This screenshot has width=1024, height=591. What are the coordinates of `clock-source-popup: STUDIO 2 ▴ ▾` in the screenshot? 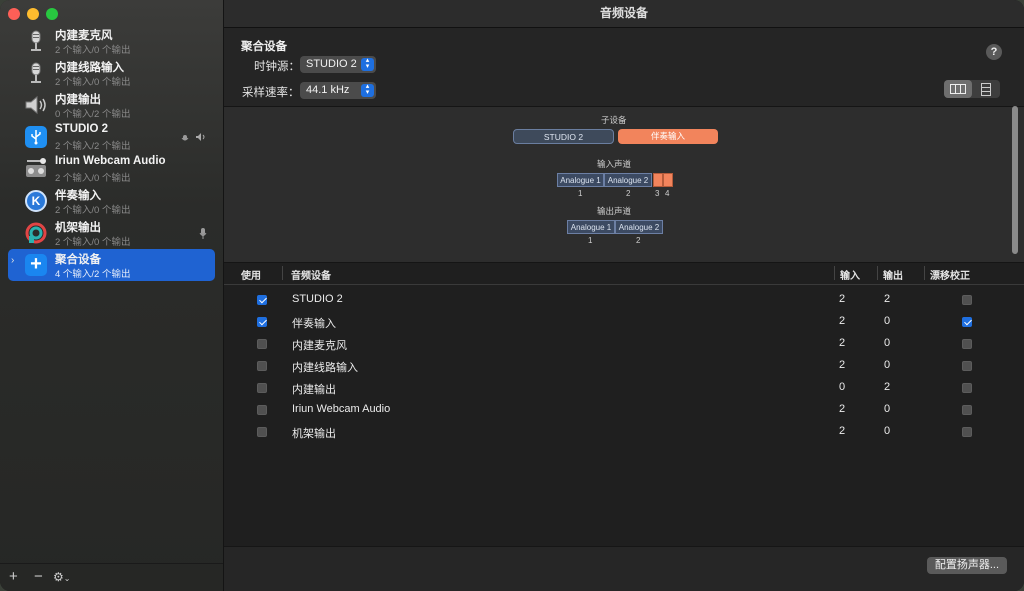 It's located at (338, 64).